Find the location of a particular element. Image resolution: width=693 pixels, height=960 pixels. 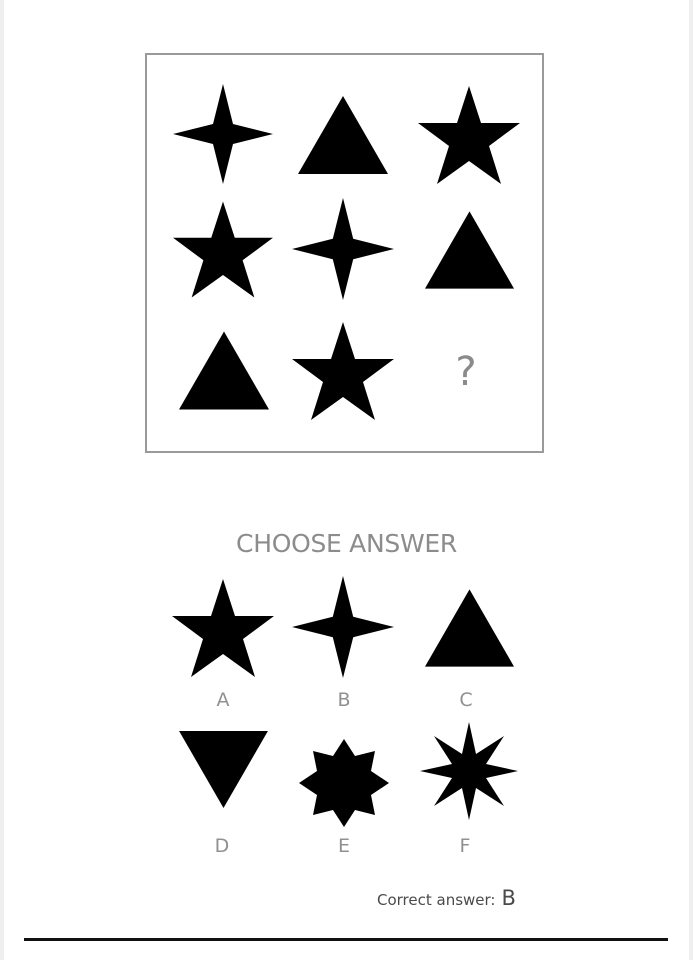

puzzle-cell-7-triangle-icon is located at coordinates (224, 370).